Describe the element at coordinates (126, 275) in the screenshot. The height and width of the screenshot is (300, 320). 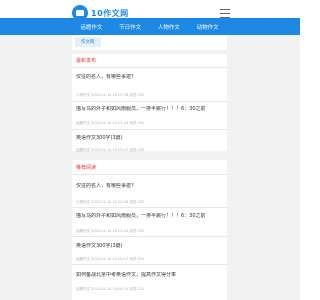
I see `item-title: 如何备战北京中考英语作文，提高作文得分率` at that location.